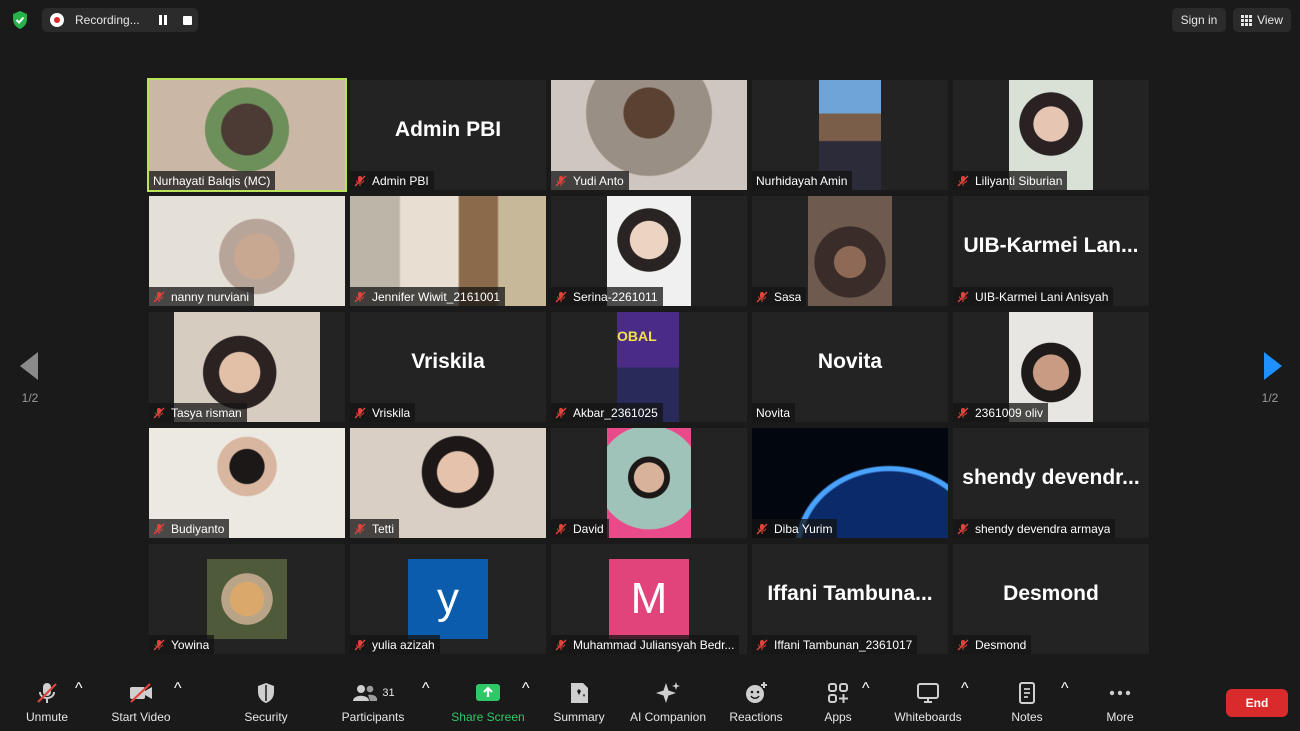  I want to click on participant-tile: Tetti, so click(448, 483).